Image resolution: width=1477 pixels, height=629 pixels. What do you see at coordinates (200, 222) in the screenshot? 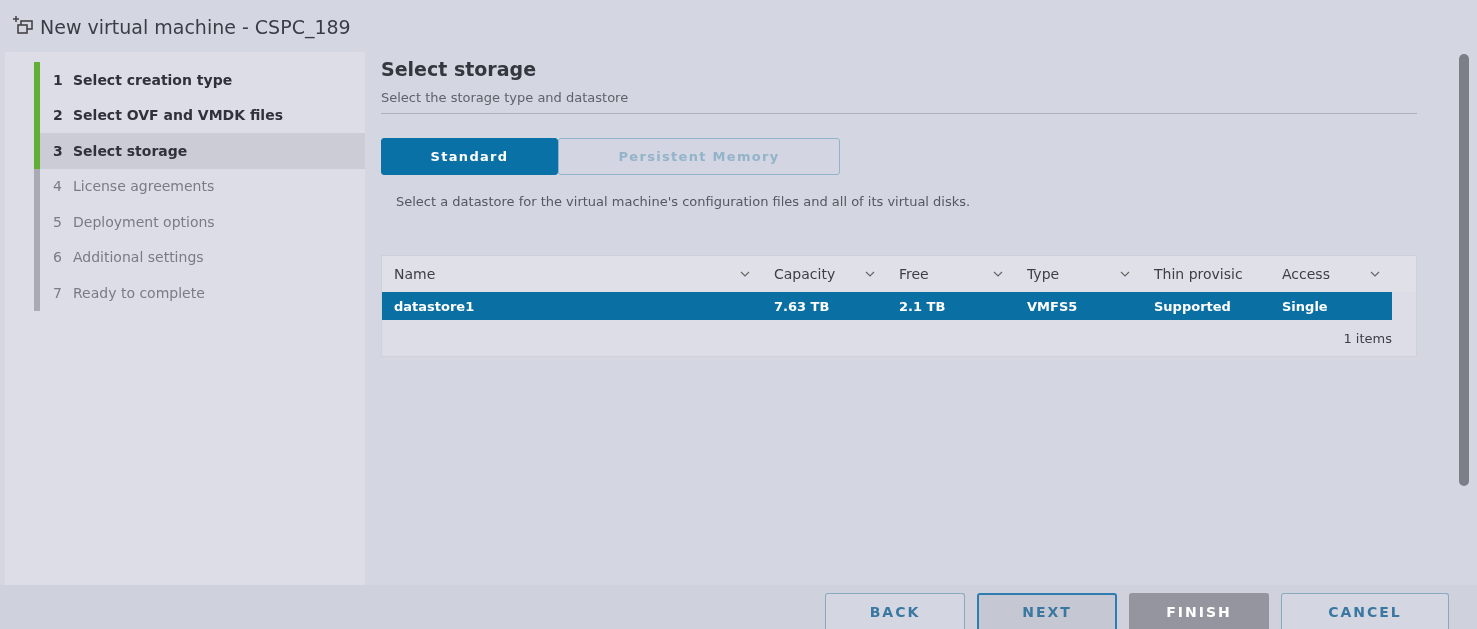
I see `wizard-step: 5 Deployment options` at bounding box center [200, 222].